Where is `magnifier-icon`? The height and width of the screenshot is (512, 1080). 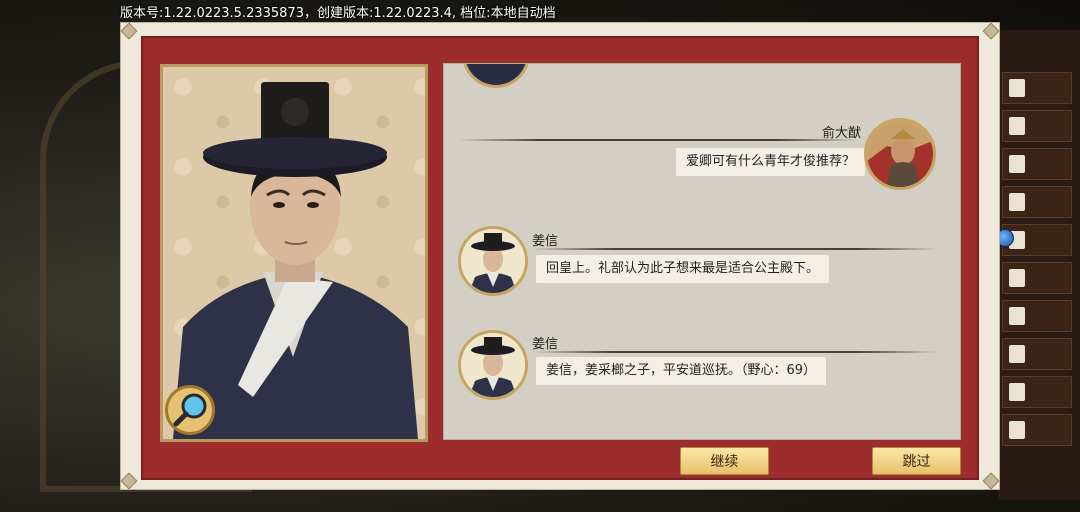
magnifier-icon is located at coordinates (190, 410).